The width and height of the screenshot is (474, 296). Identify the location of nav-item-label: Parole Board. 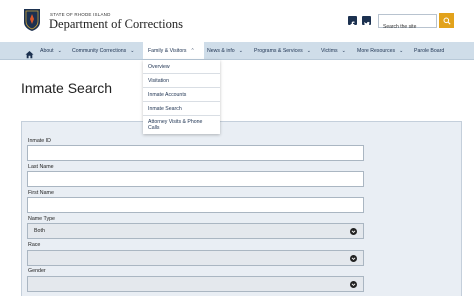
(429, 50).